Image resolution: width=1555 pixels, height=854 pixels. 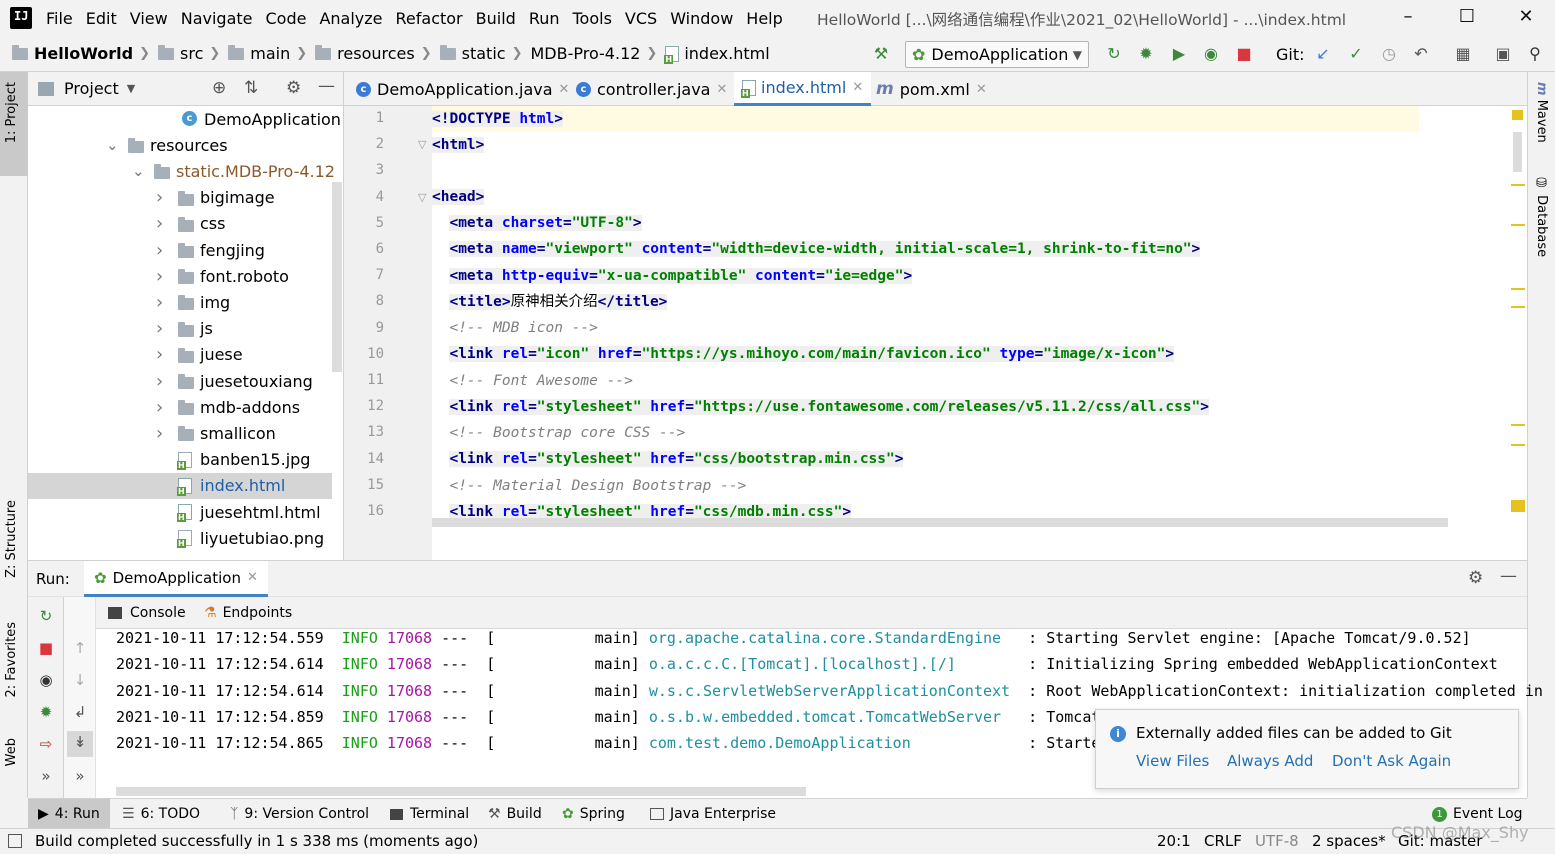 What do you see at coordinates (101, 18) in the screenshot?
I see `menu-edit: Edit` at bounding box center [101, 18].